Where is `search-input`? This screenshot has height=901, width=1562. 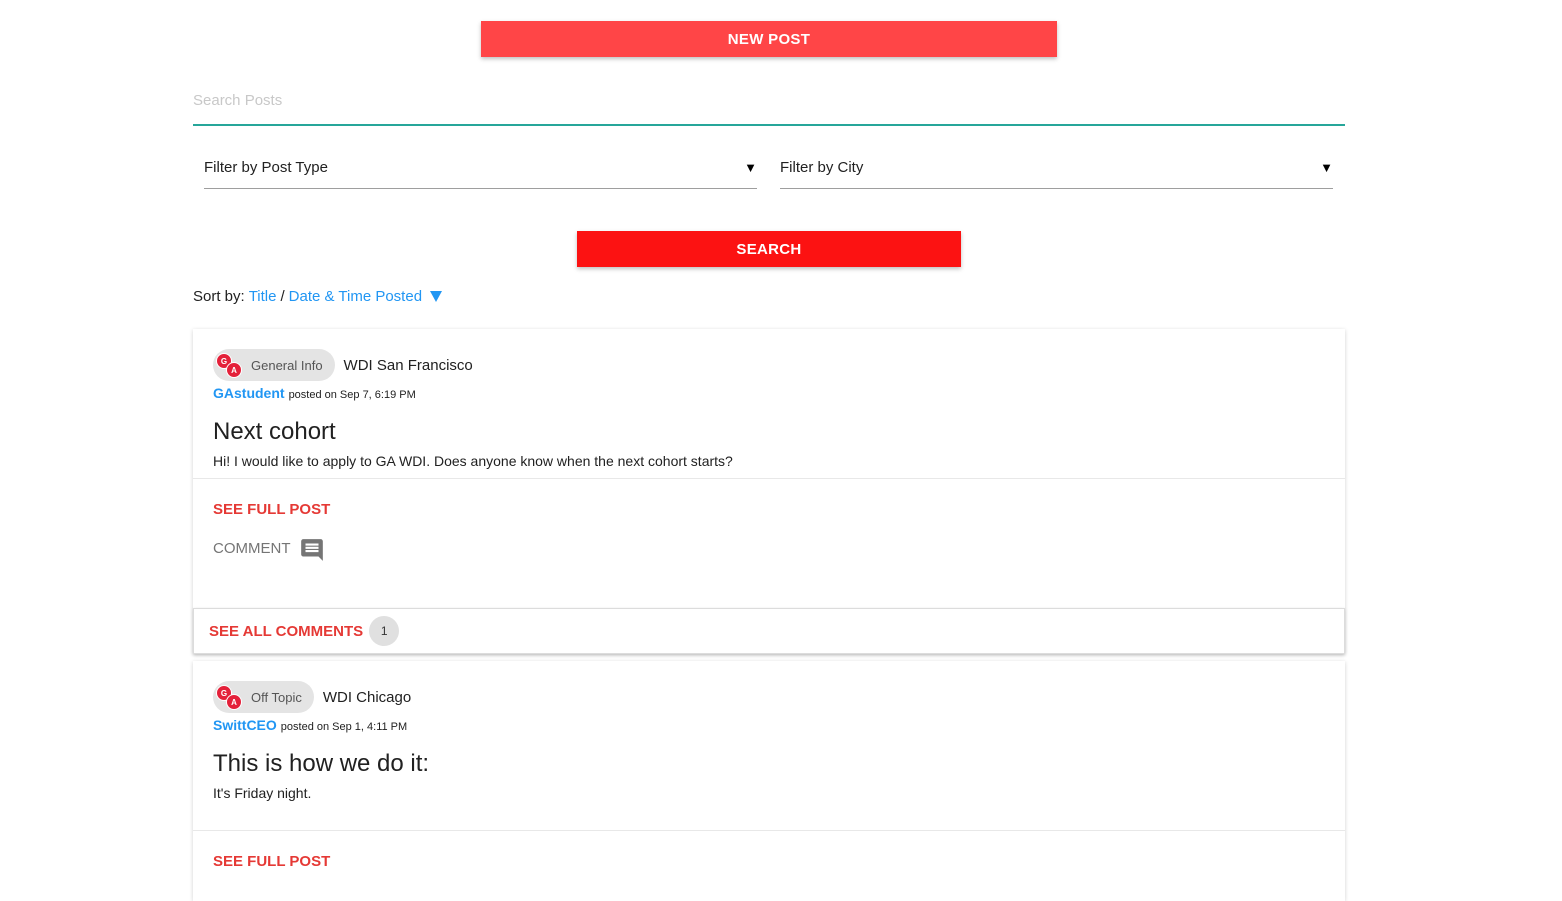 search-input is located at coordinates (769, 100).